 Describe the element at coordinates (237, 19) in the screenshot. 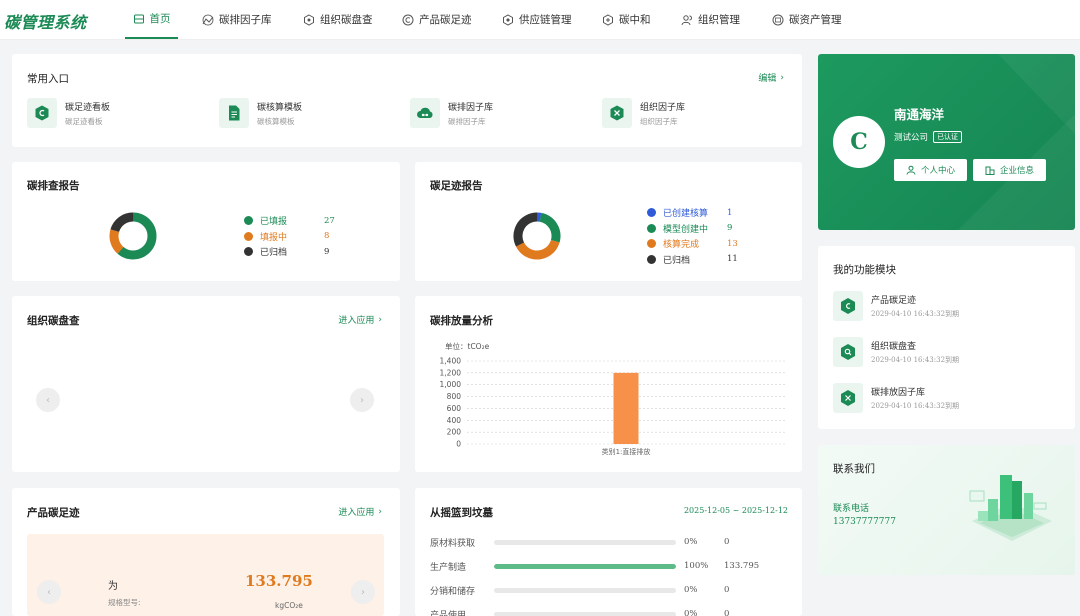

I see `nav-factor-library: 碳排因子库` at that location.